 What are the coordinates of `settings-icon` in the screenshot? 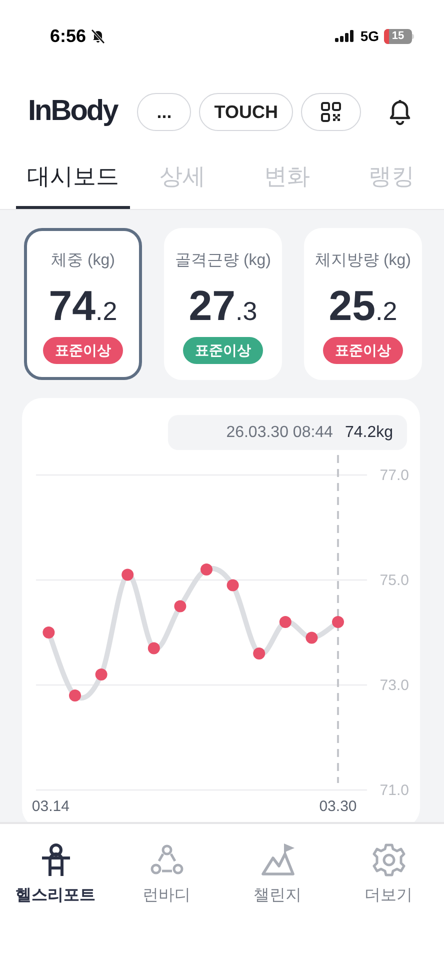 It's located at (388, 860).